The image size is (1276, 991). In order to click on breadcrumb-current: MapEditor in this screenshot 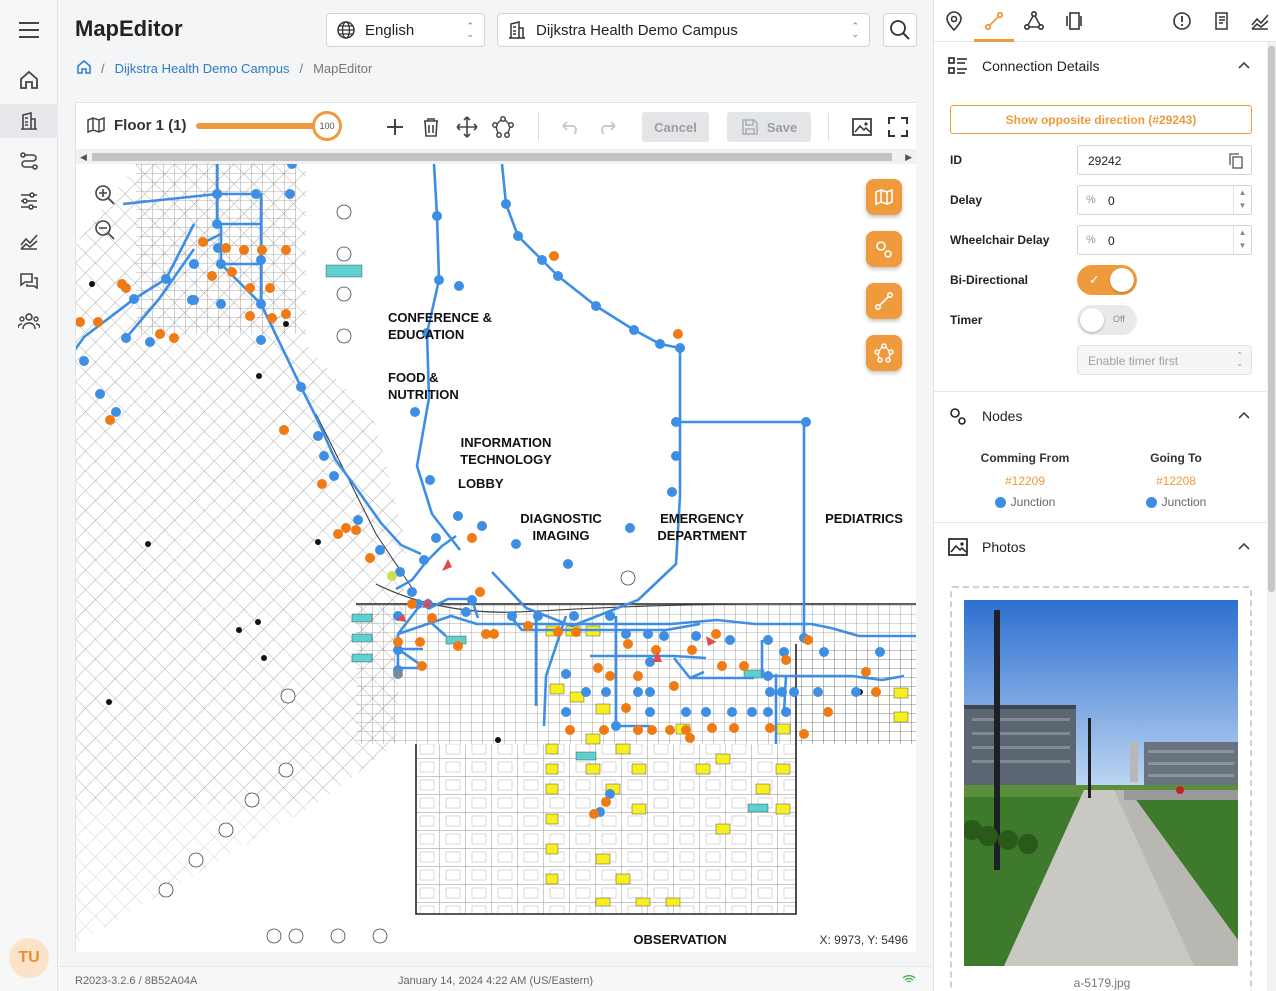, I will do `click(343, 68)`.